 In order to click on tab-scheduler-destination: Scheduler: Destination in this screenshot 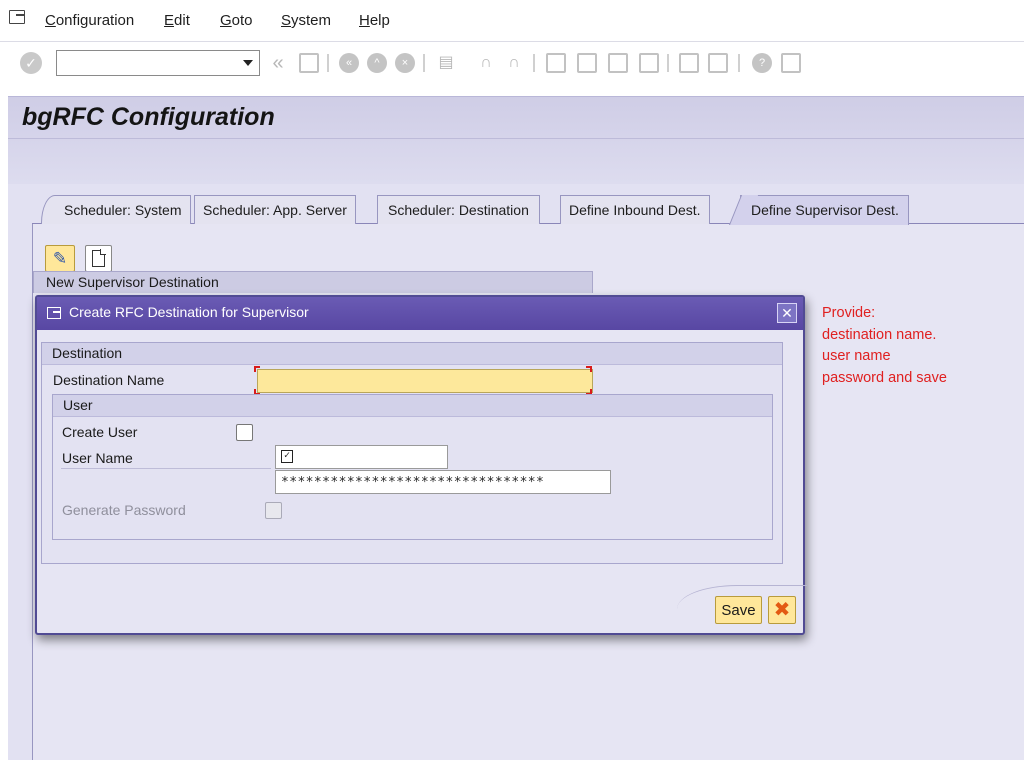, I will do `click(458, 209)`.